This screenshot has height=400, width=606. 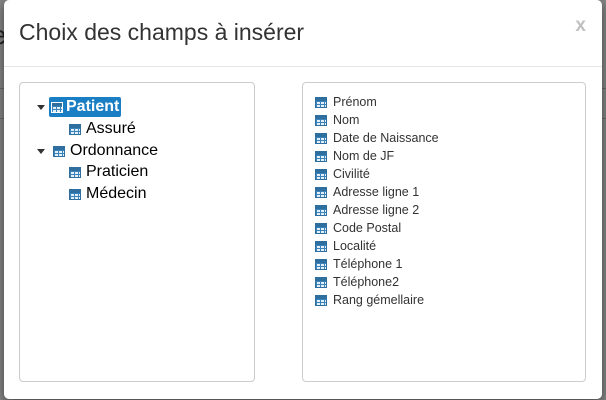 What do you see at coordinates (355, 102) in the screenshot?
I see `field-label: Prénom` at bounding box center [355, 102].